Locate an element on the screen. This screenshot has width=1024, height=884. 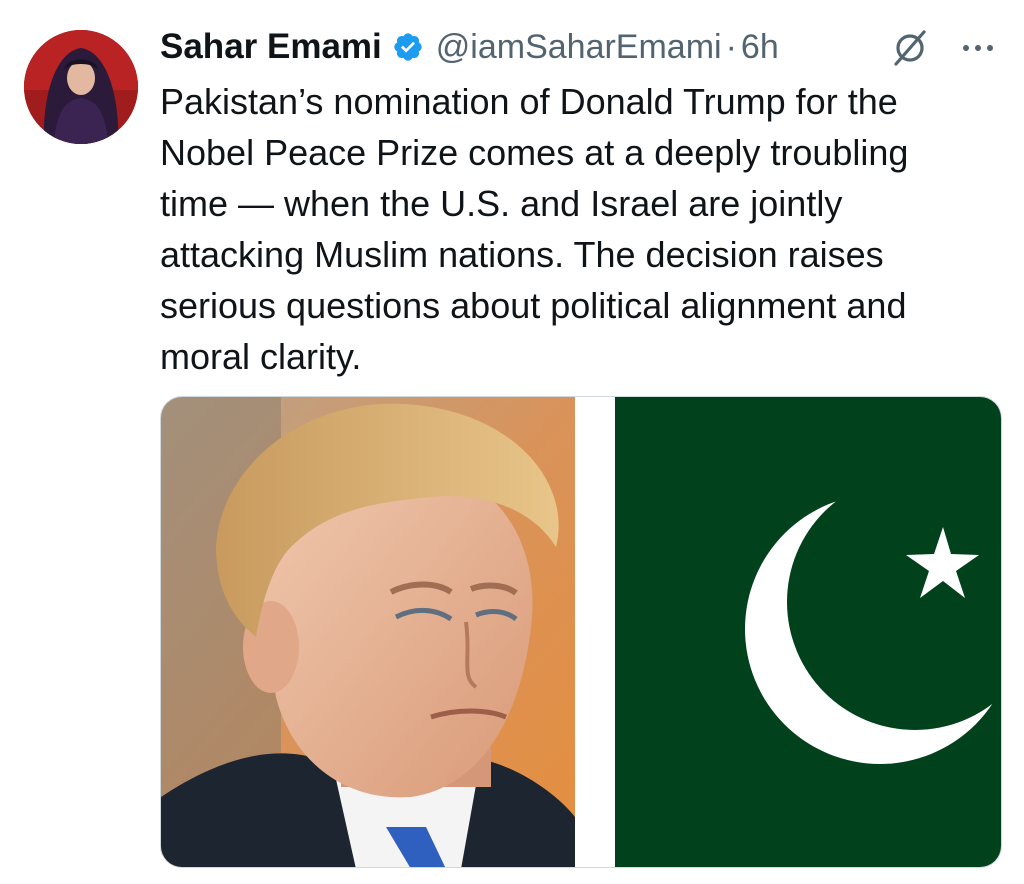
verified-badge-icon is located at coordinates (408, 47).